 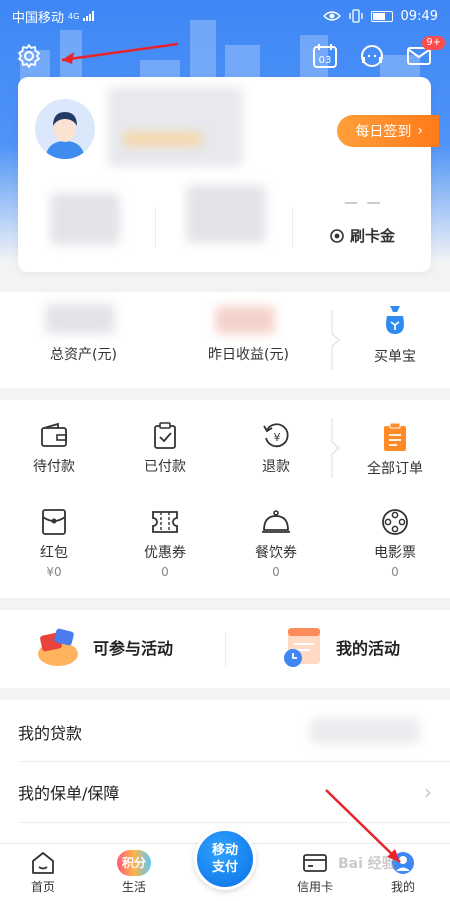 I want to click on daily-checkin-button: 每日签到 ›, so click(x=388, y=131).